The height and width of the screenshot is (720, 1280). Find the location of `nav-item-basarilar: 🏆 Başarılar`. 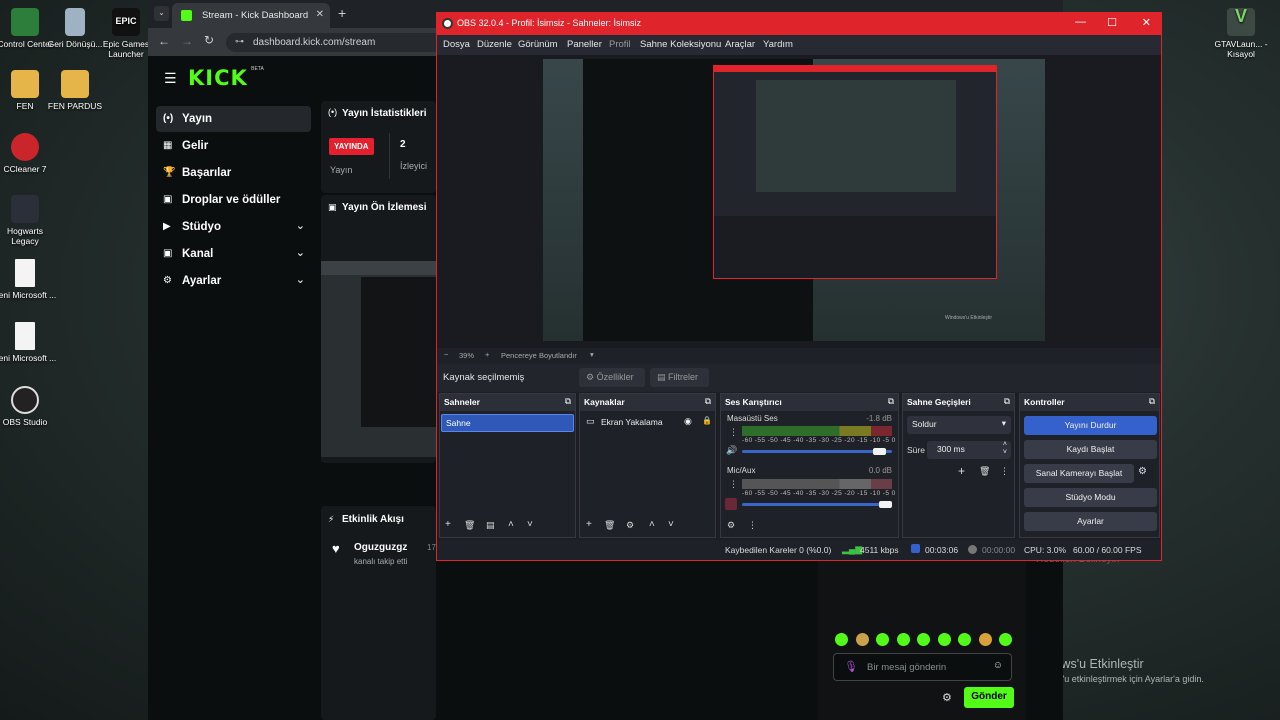

nav-item-basarilar: 🏆 Başarılar is located at coordinates (233, 173).